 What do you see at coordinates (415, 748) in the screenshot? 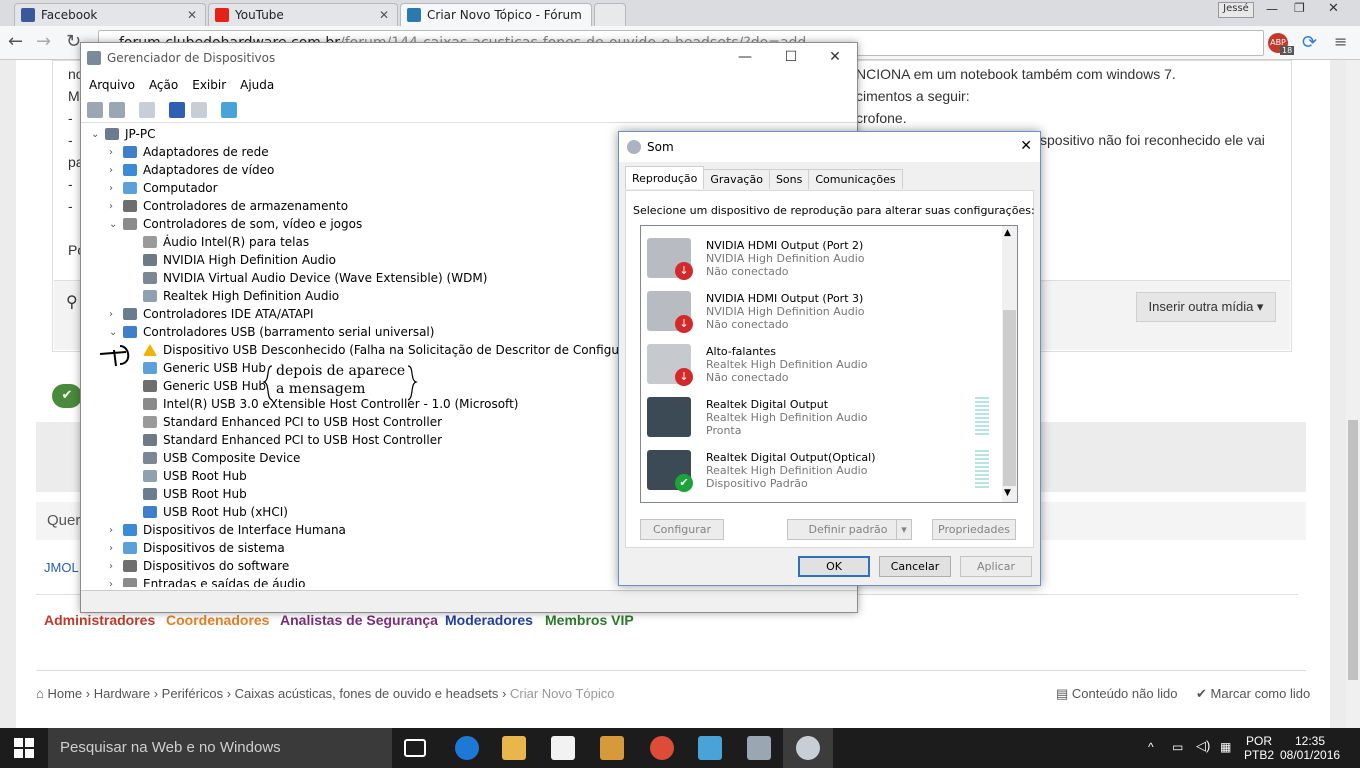
I see `task-view-icon` at bounding box center [415, 748].